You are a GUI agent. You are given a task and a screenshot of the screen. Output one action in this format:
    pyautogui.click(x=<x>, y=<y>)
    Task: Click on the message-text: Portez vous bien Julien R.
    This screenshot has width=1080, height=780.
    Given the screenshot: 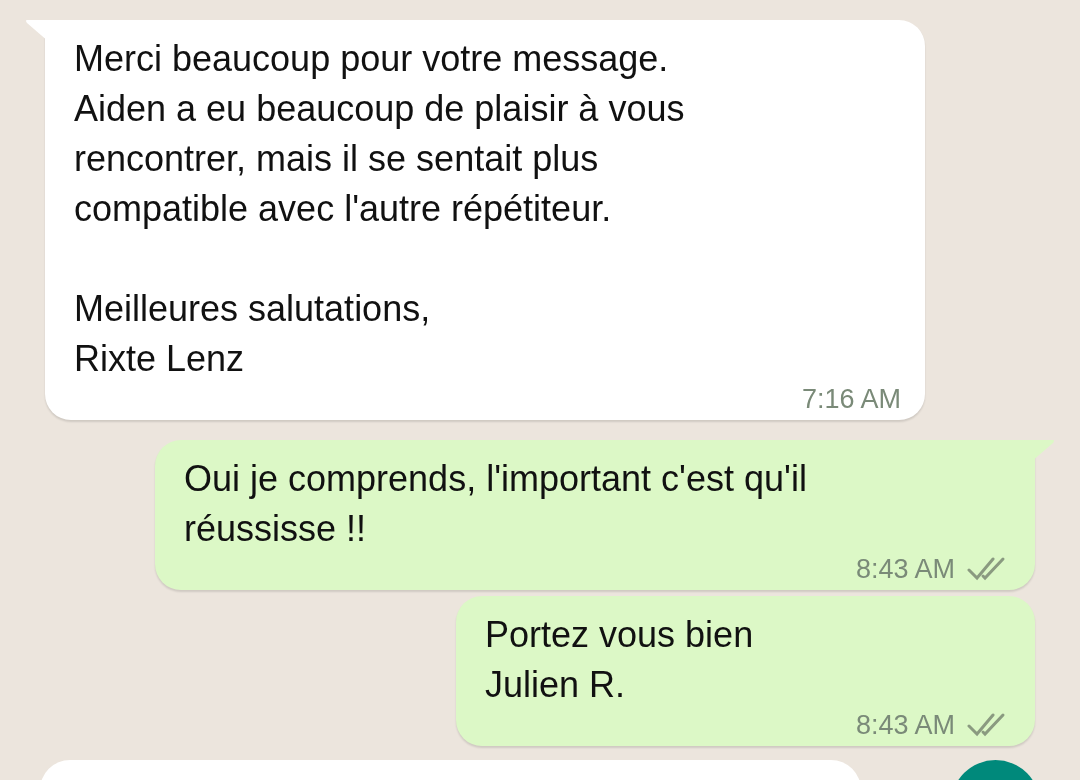 What is the action you would take?
    pyautogui.click(x=619, y=660)
    